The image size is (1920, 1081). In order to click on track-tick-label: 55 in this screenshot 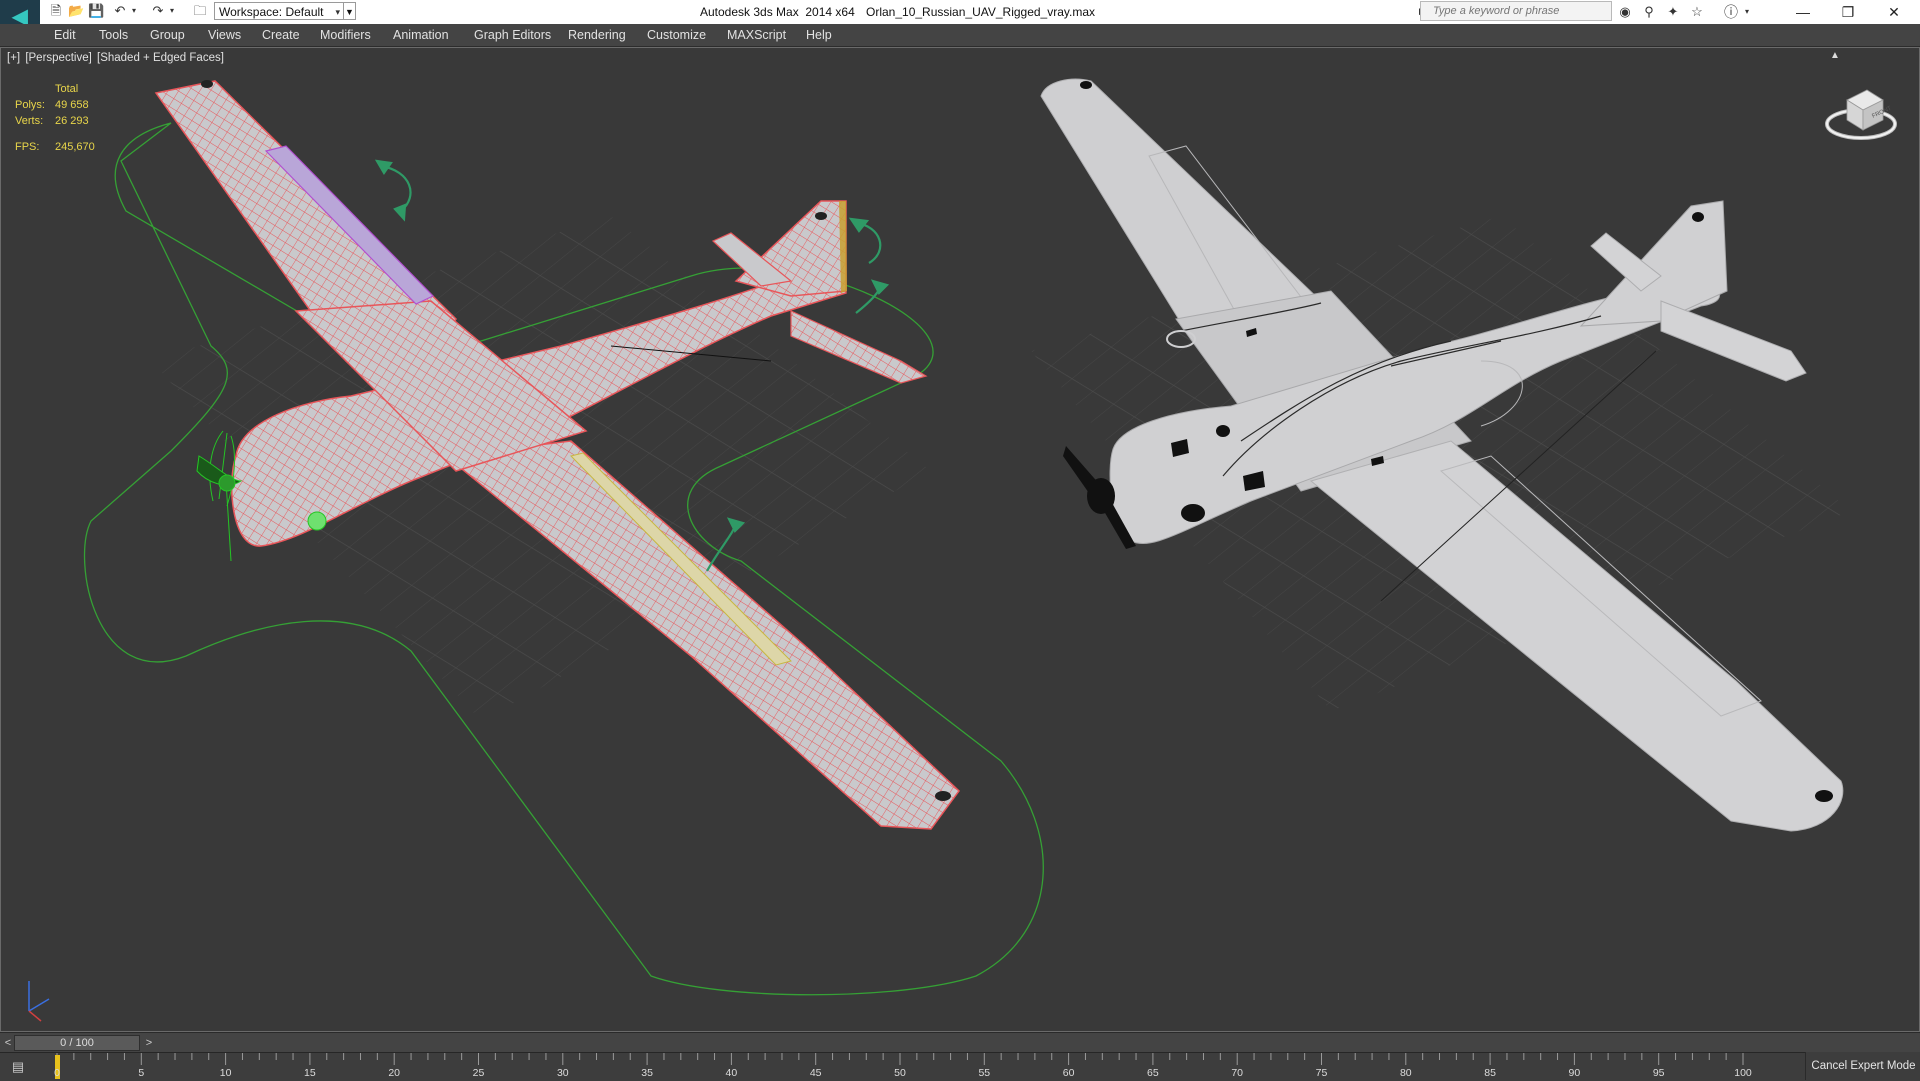, I will do `click(984, 1073)`.